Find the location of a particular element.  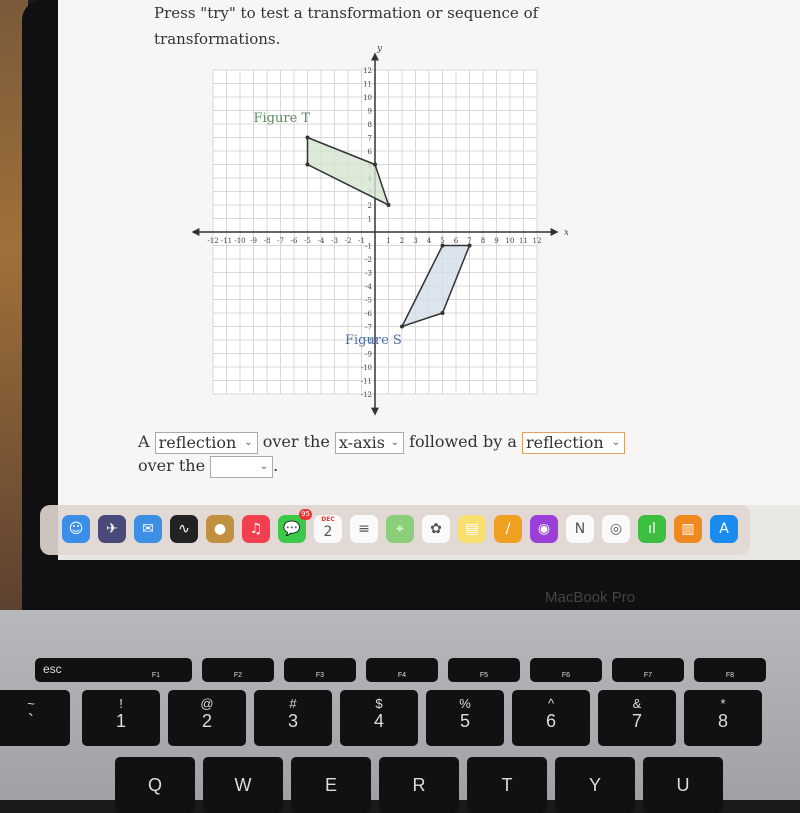

maps-icon: ⌖ is located at coordinates (400, 529).